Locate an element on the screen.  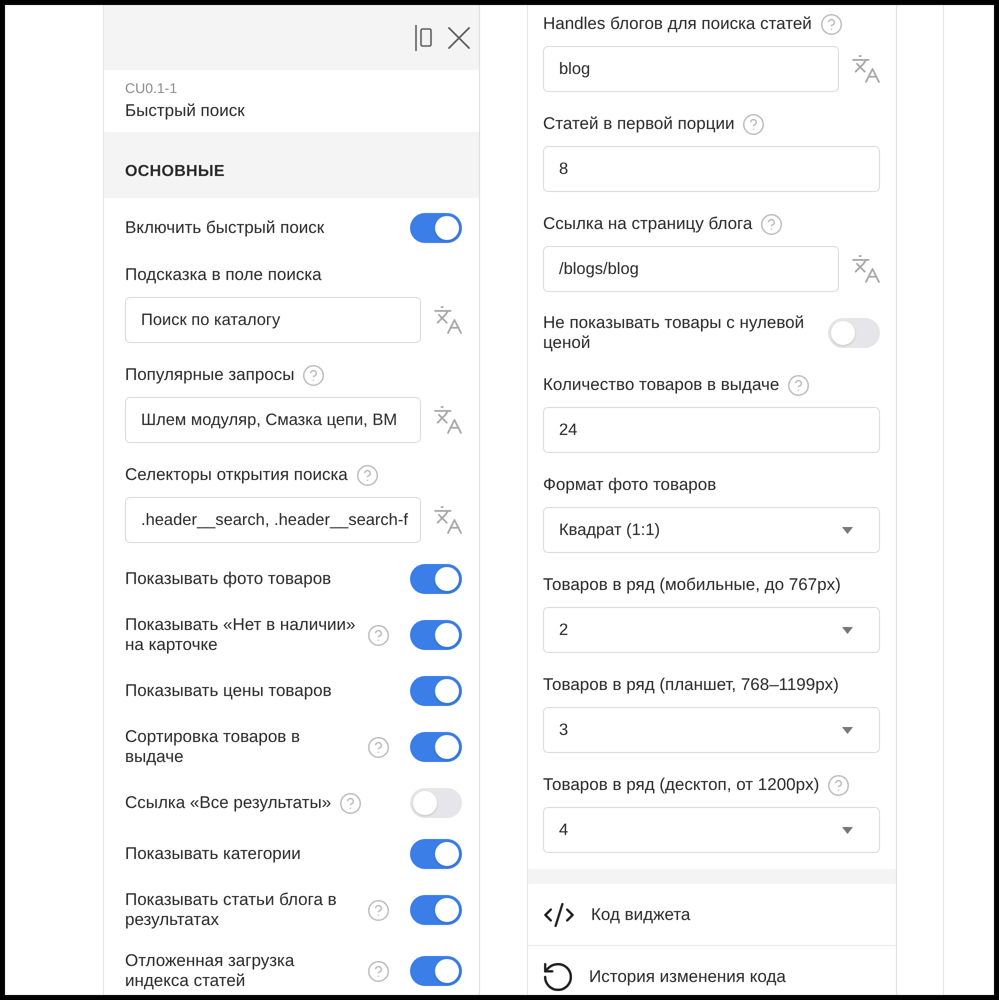
setting-label: Показывать категории is located at coordinates (213, 854).